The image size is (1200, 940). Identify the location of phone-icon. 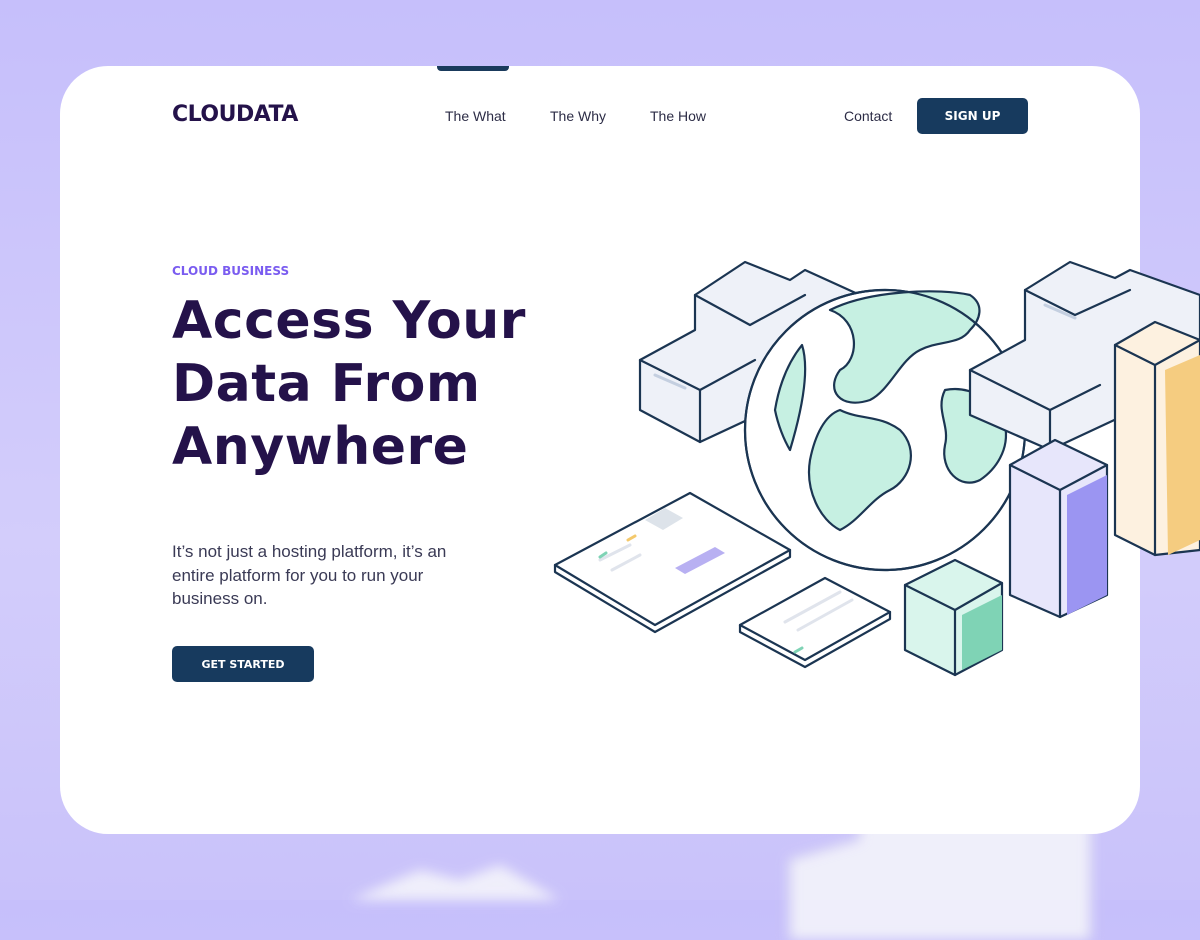
(815, 622).